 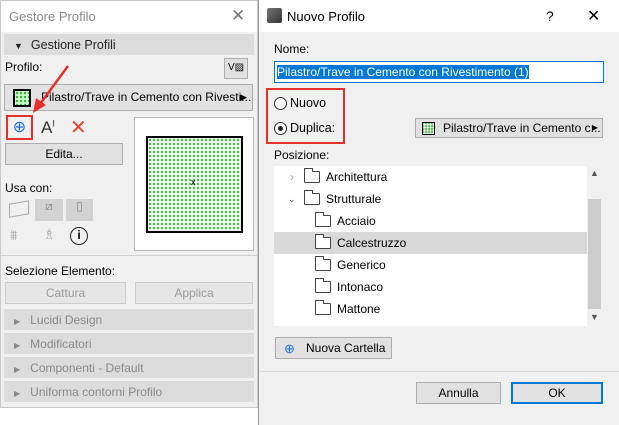 What do you see at coordinates (274, 15) in the screenshot?
I see `app-logo-icon` at bounding box center [274, 15].